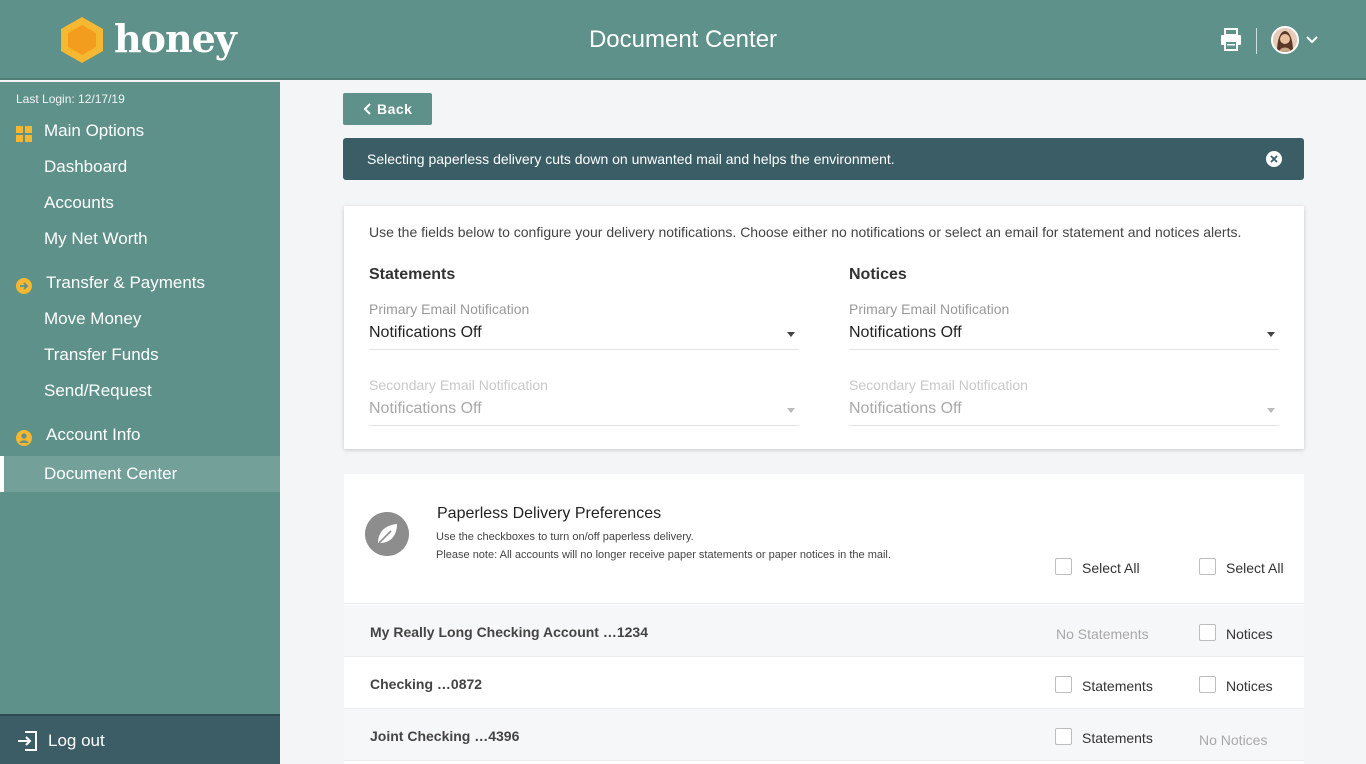 The width and height of the screenshot is (1366, 764). I want to click on chevron-down-icon, so click(1312, 40).